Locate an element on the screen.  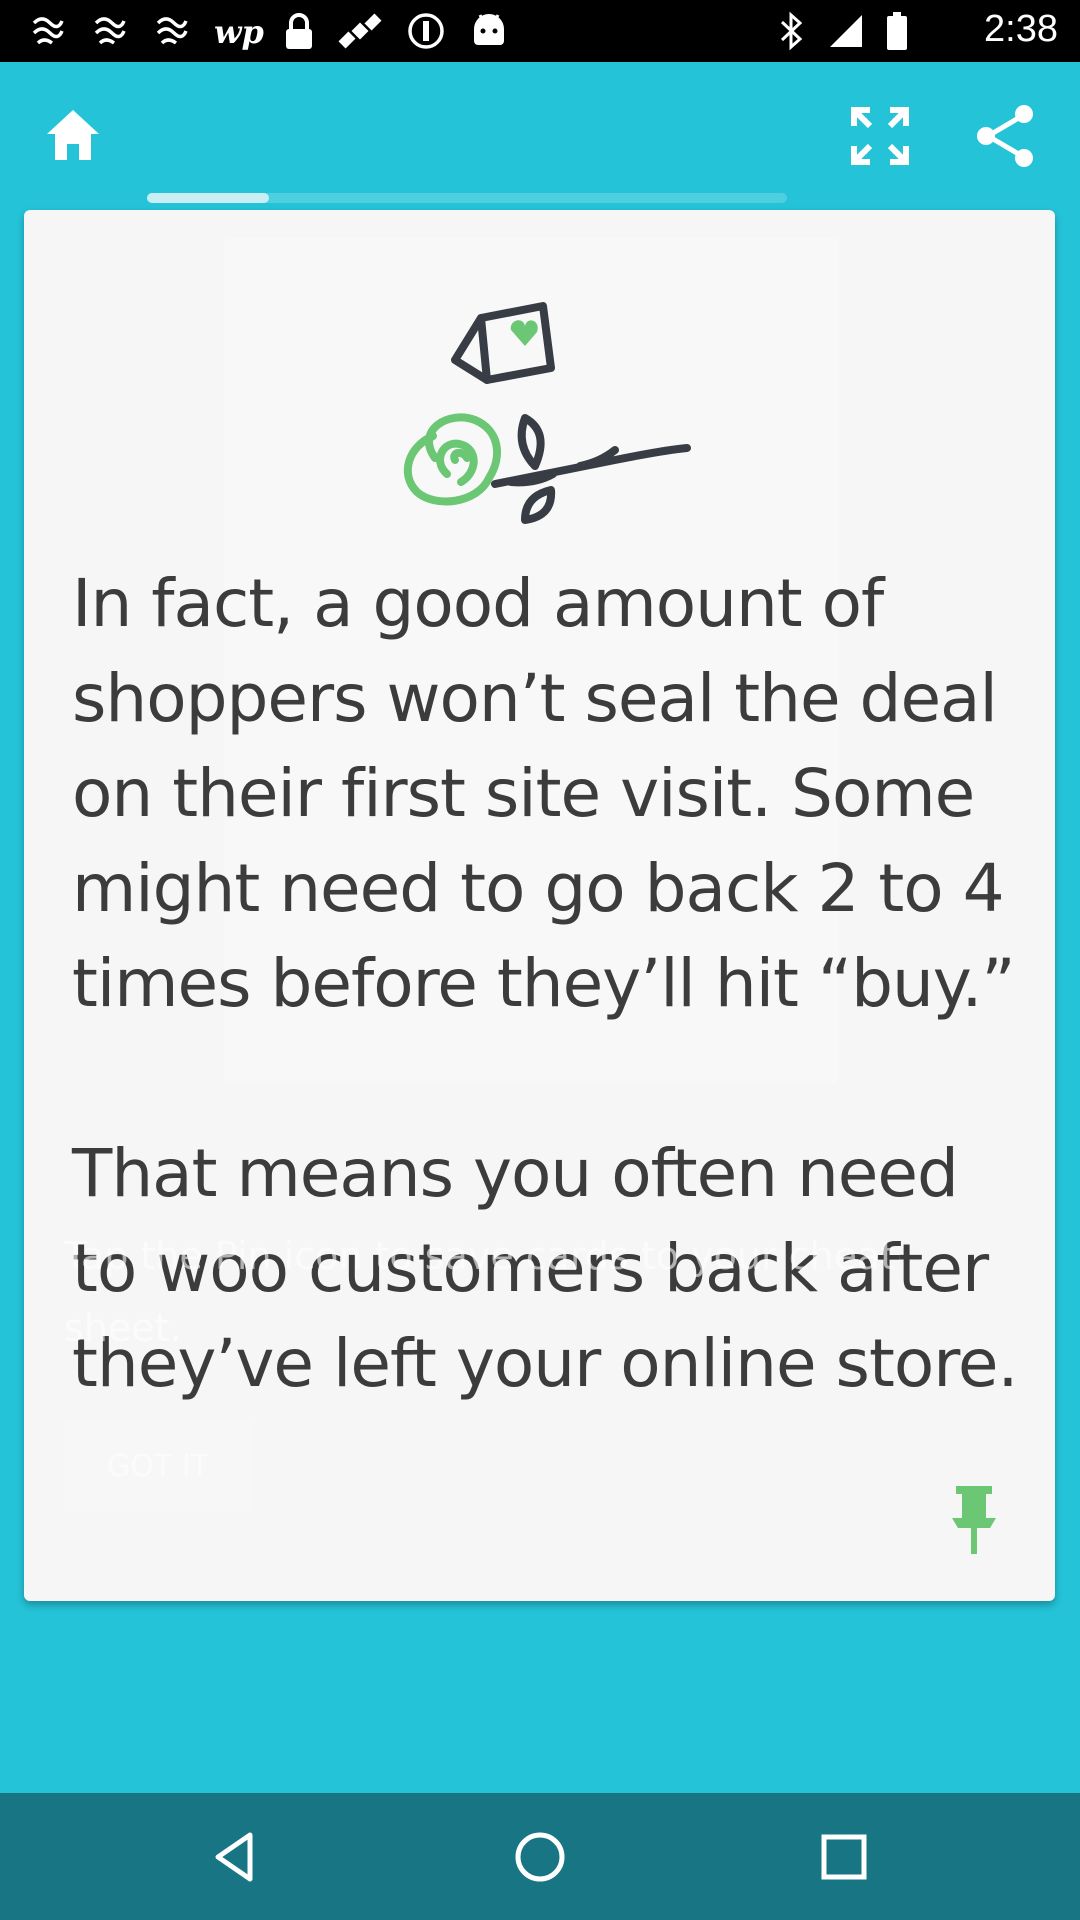
android-icon is located at coordinates (489, 29).